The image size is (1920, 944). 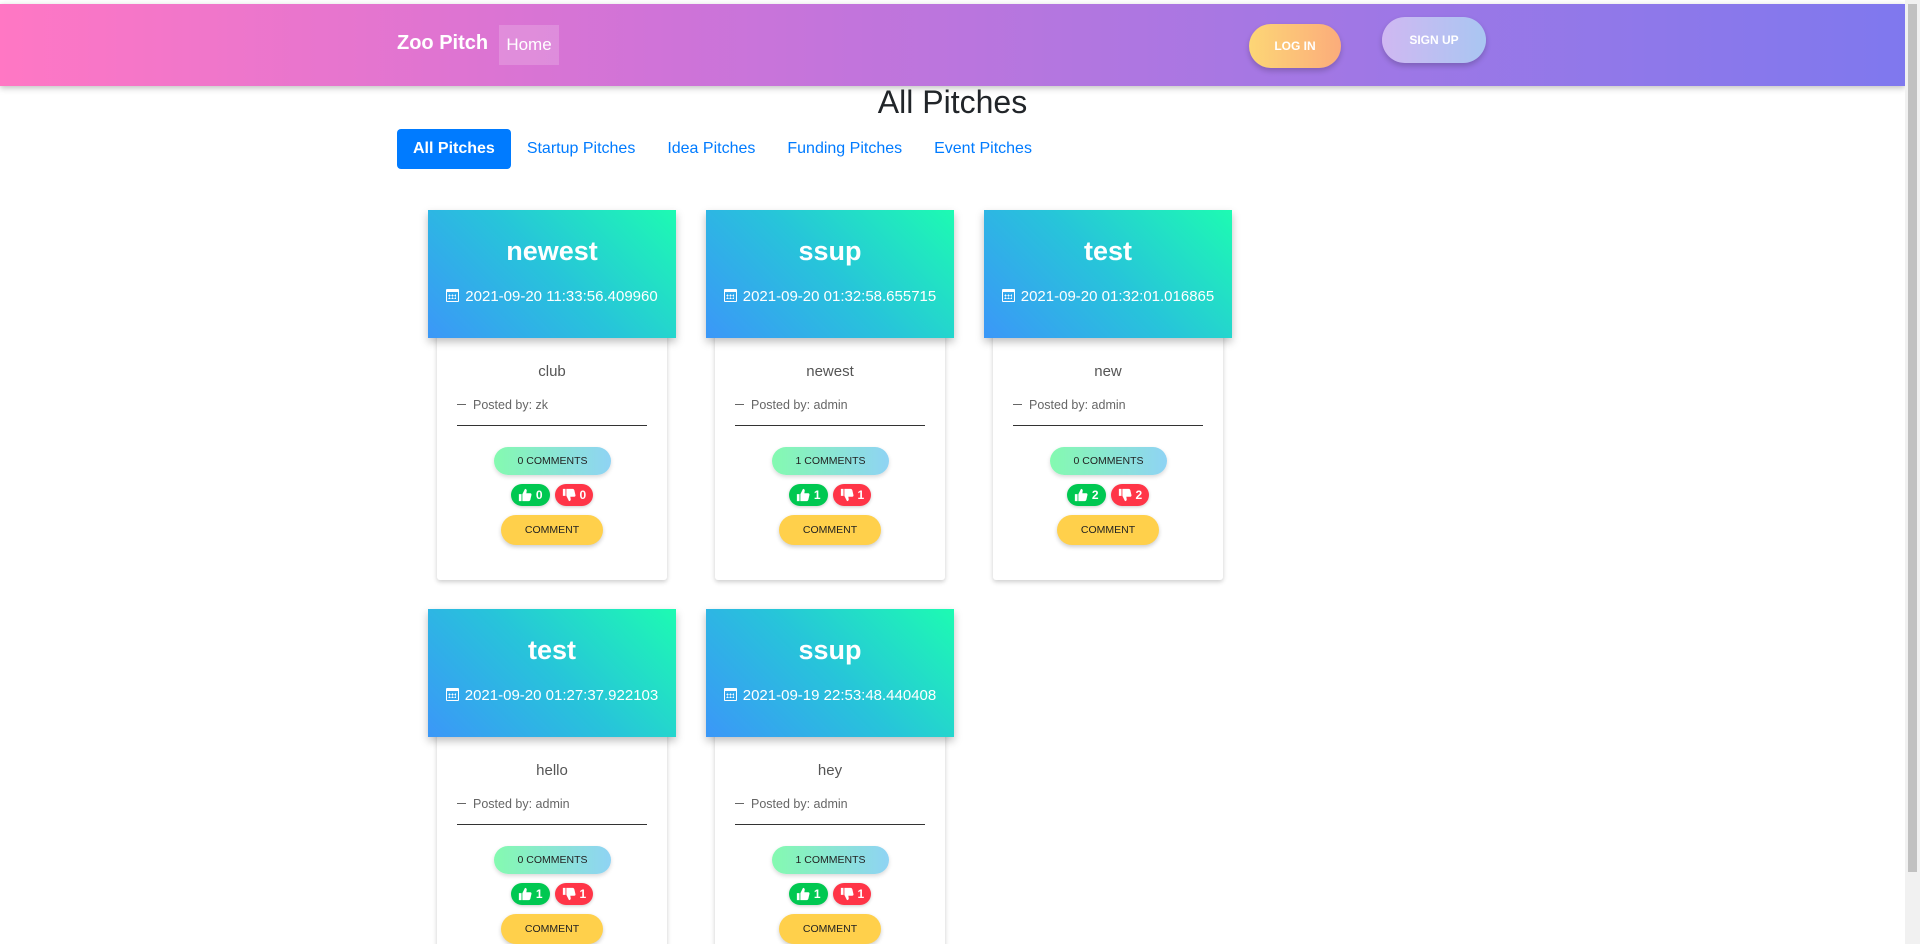 I want to click on upvote-button: 0, so click(x=530, y=495).